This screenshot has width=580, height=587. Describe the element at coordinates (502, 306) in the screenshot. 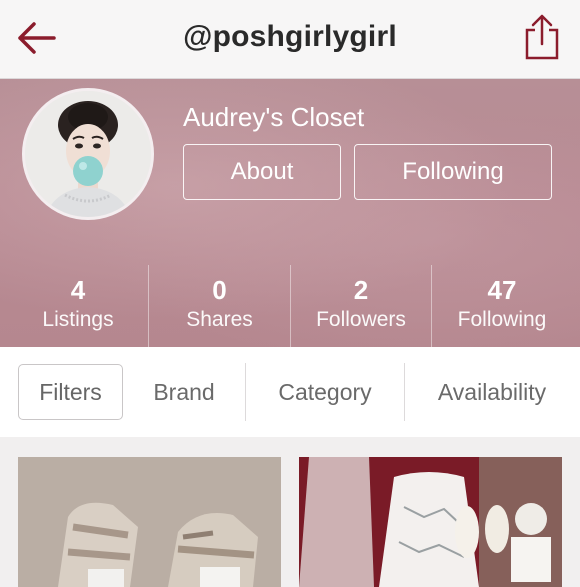

I see `stat-following: 47 Following` at that location.